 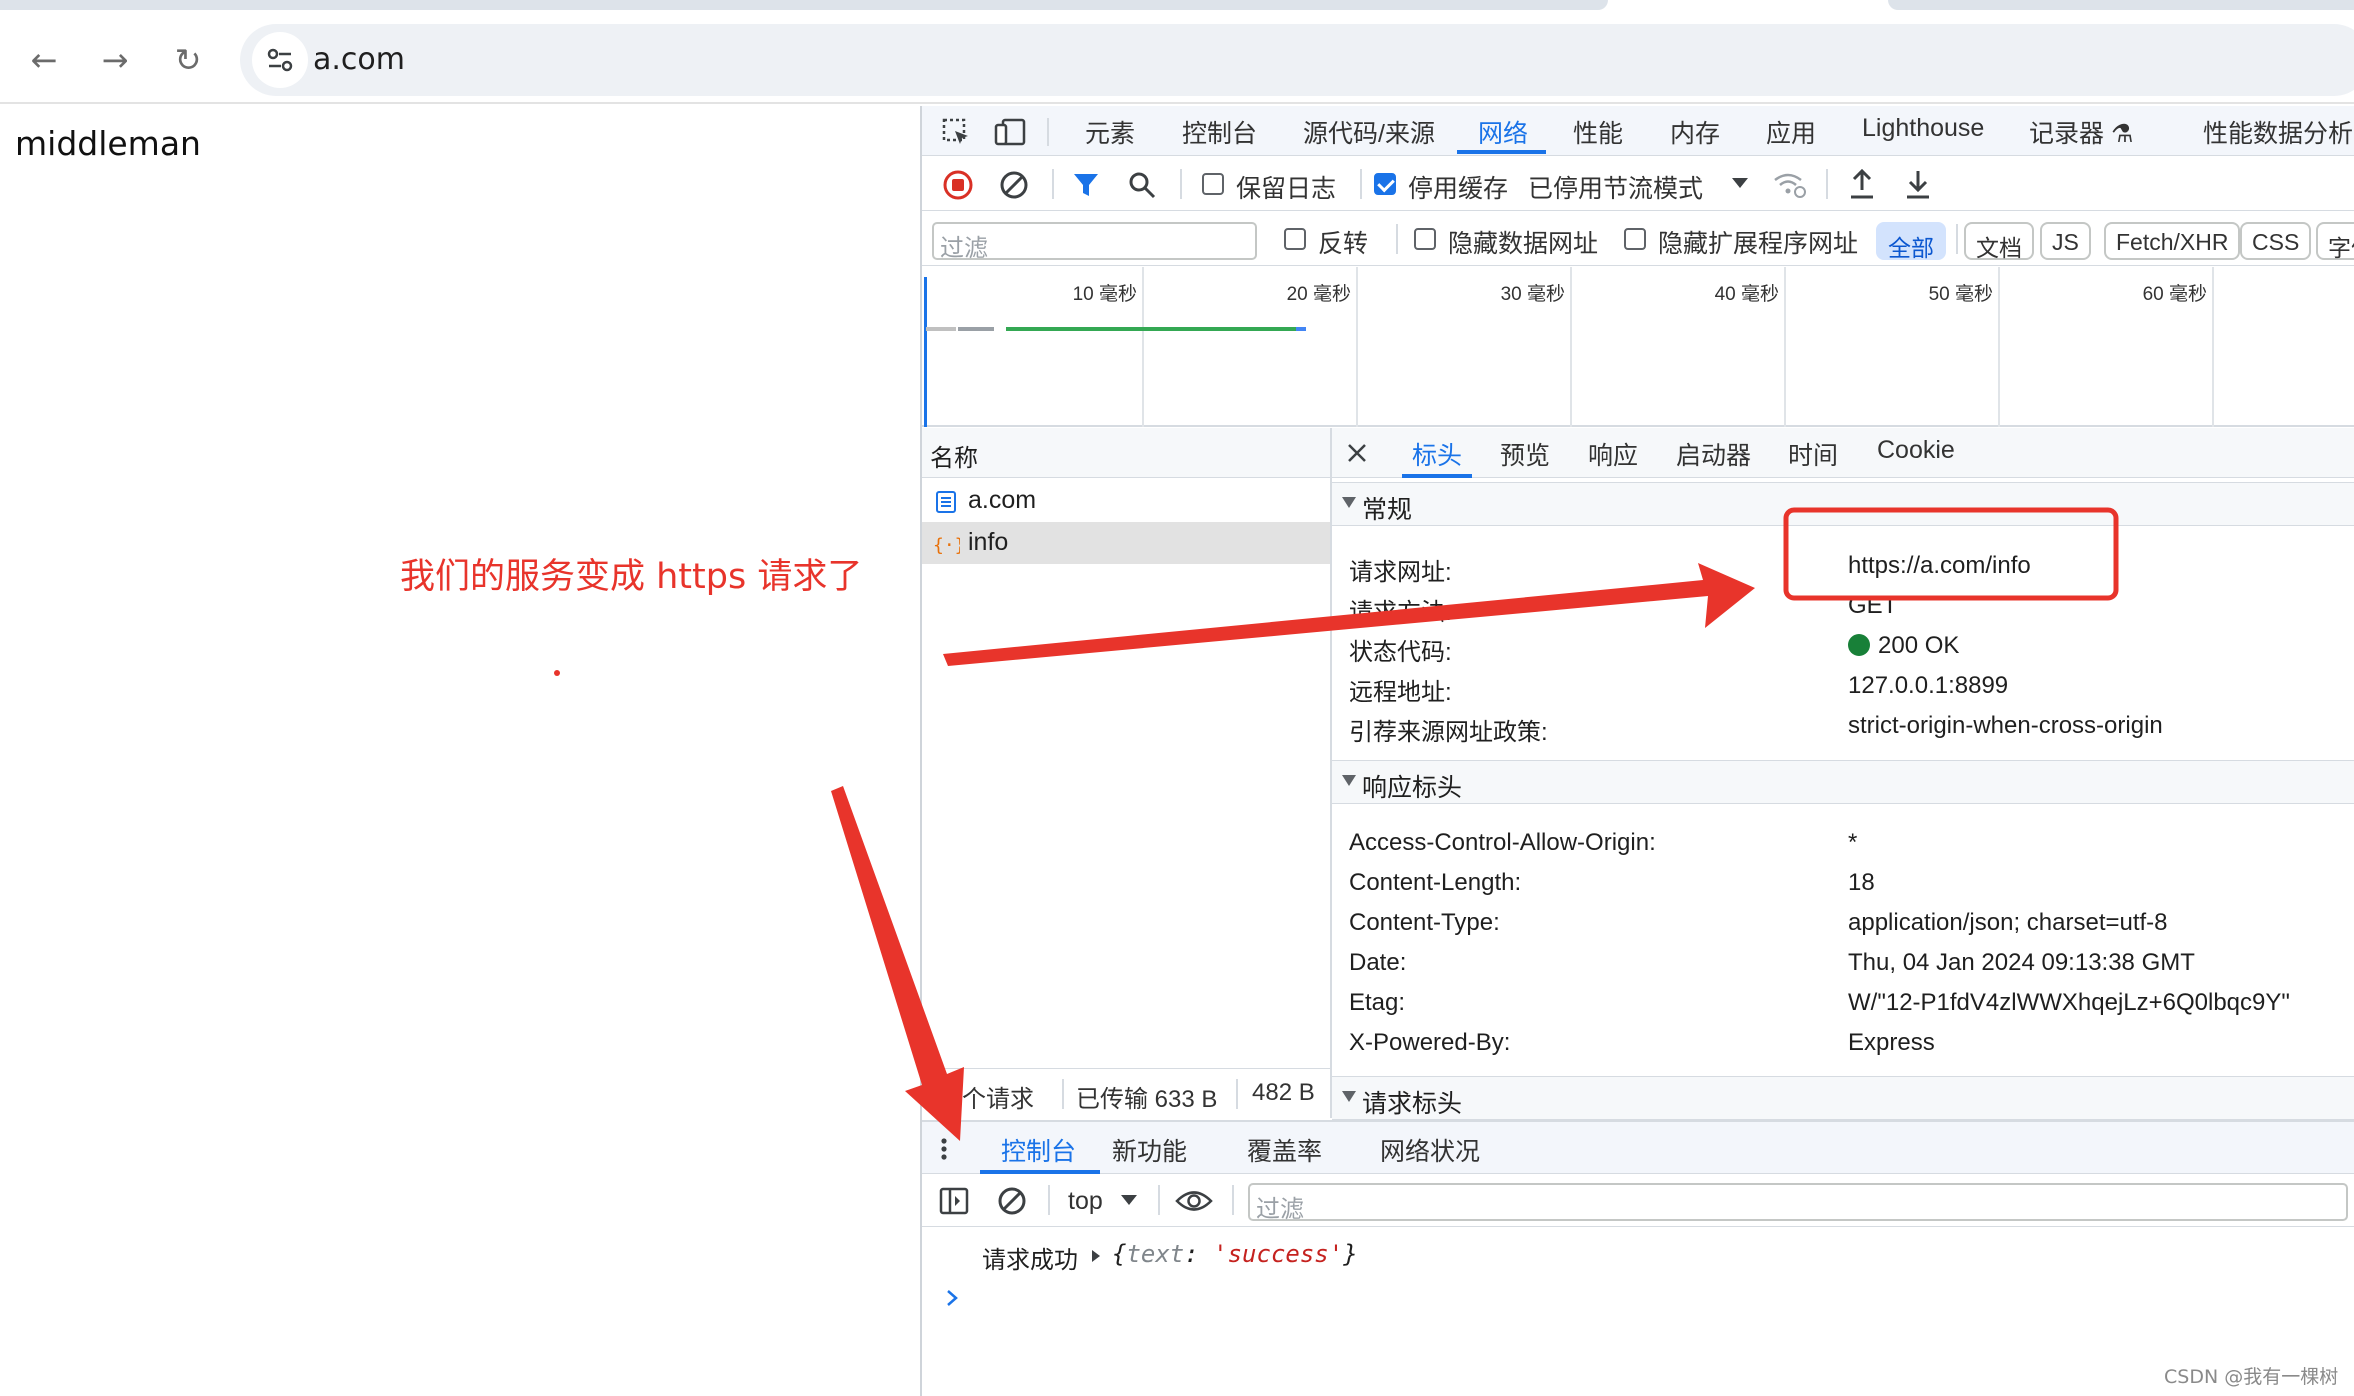 What do you see at coordinates (1126, 543) in the screenshot?
I see `request-row-selected: {·} info` at bounding box center [1126, 543].